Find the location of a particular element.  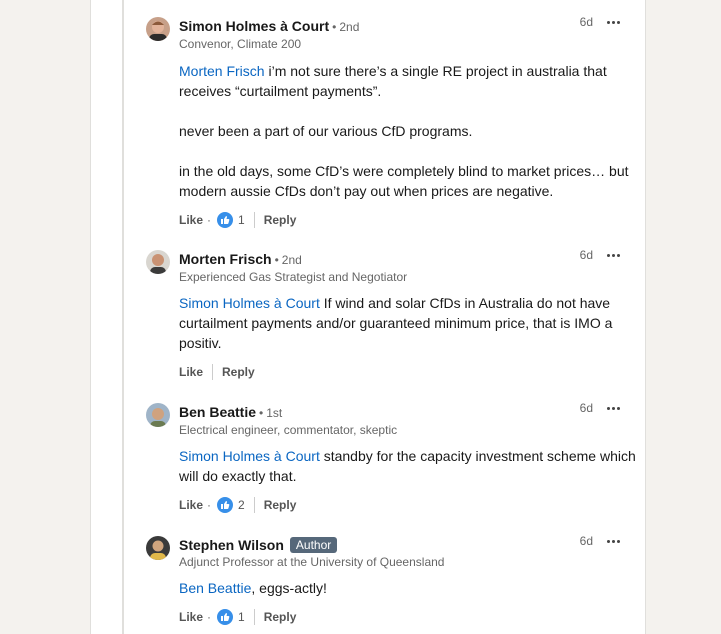

author-name: Simon Holmes à Court is located at coordinates (254, 26).